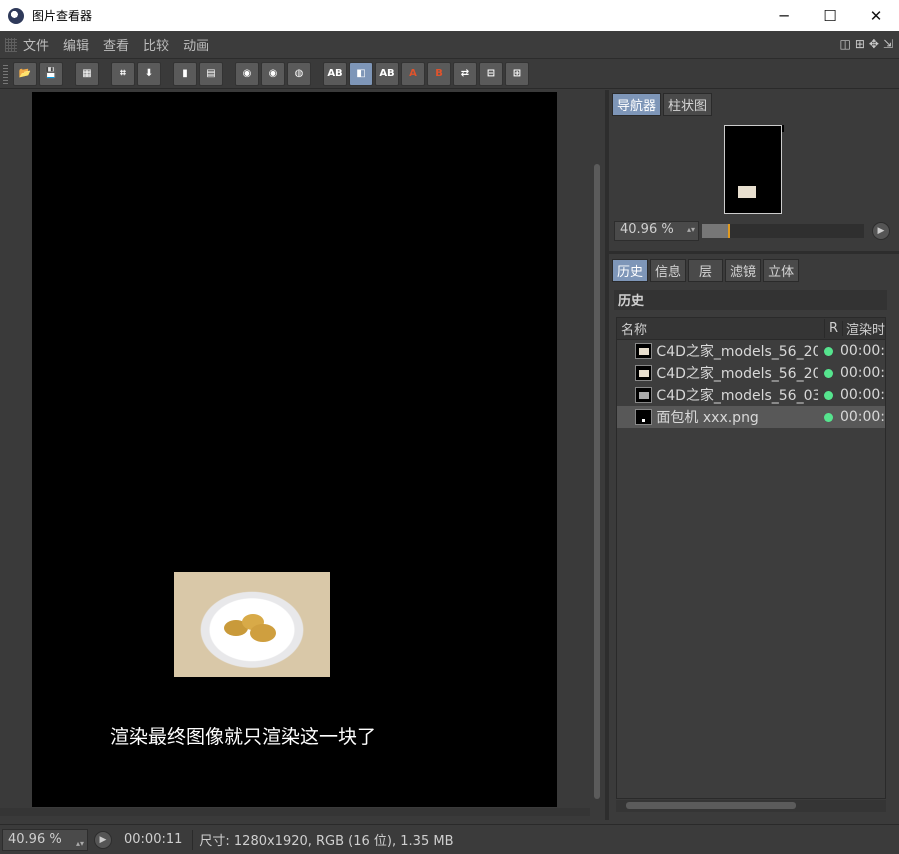  I want to click on history-section-title: 历史, so click(750, 300).